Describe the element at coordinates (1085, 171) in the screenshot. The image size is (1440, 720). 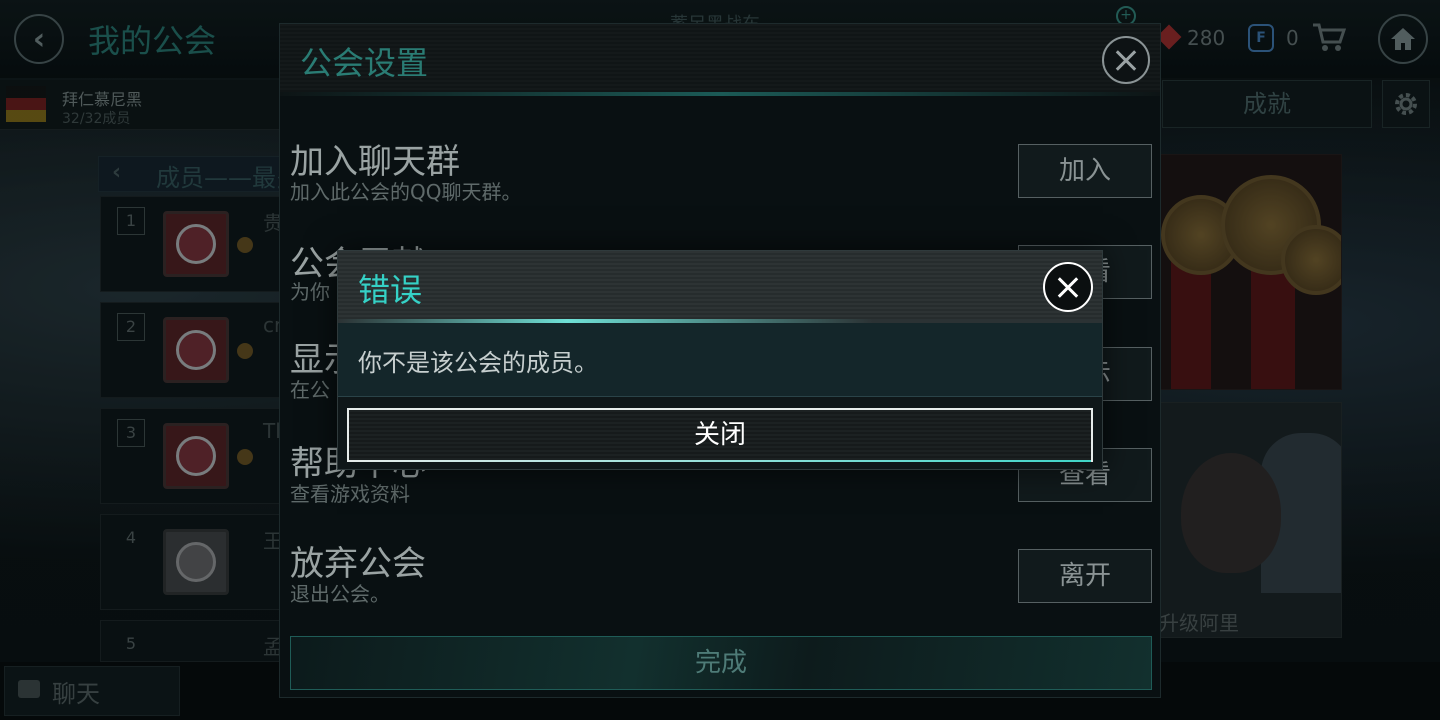
I see `join-button: 加入` at that location.